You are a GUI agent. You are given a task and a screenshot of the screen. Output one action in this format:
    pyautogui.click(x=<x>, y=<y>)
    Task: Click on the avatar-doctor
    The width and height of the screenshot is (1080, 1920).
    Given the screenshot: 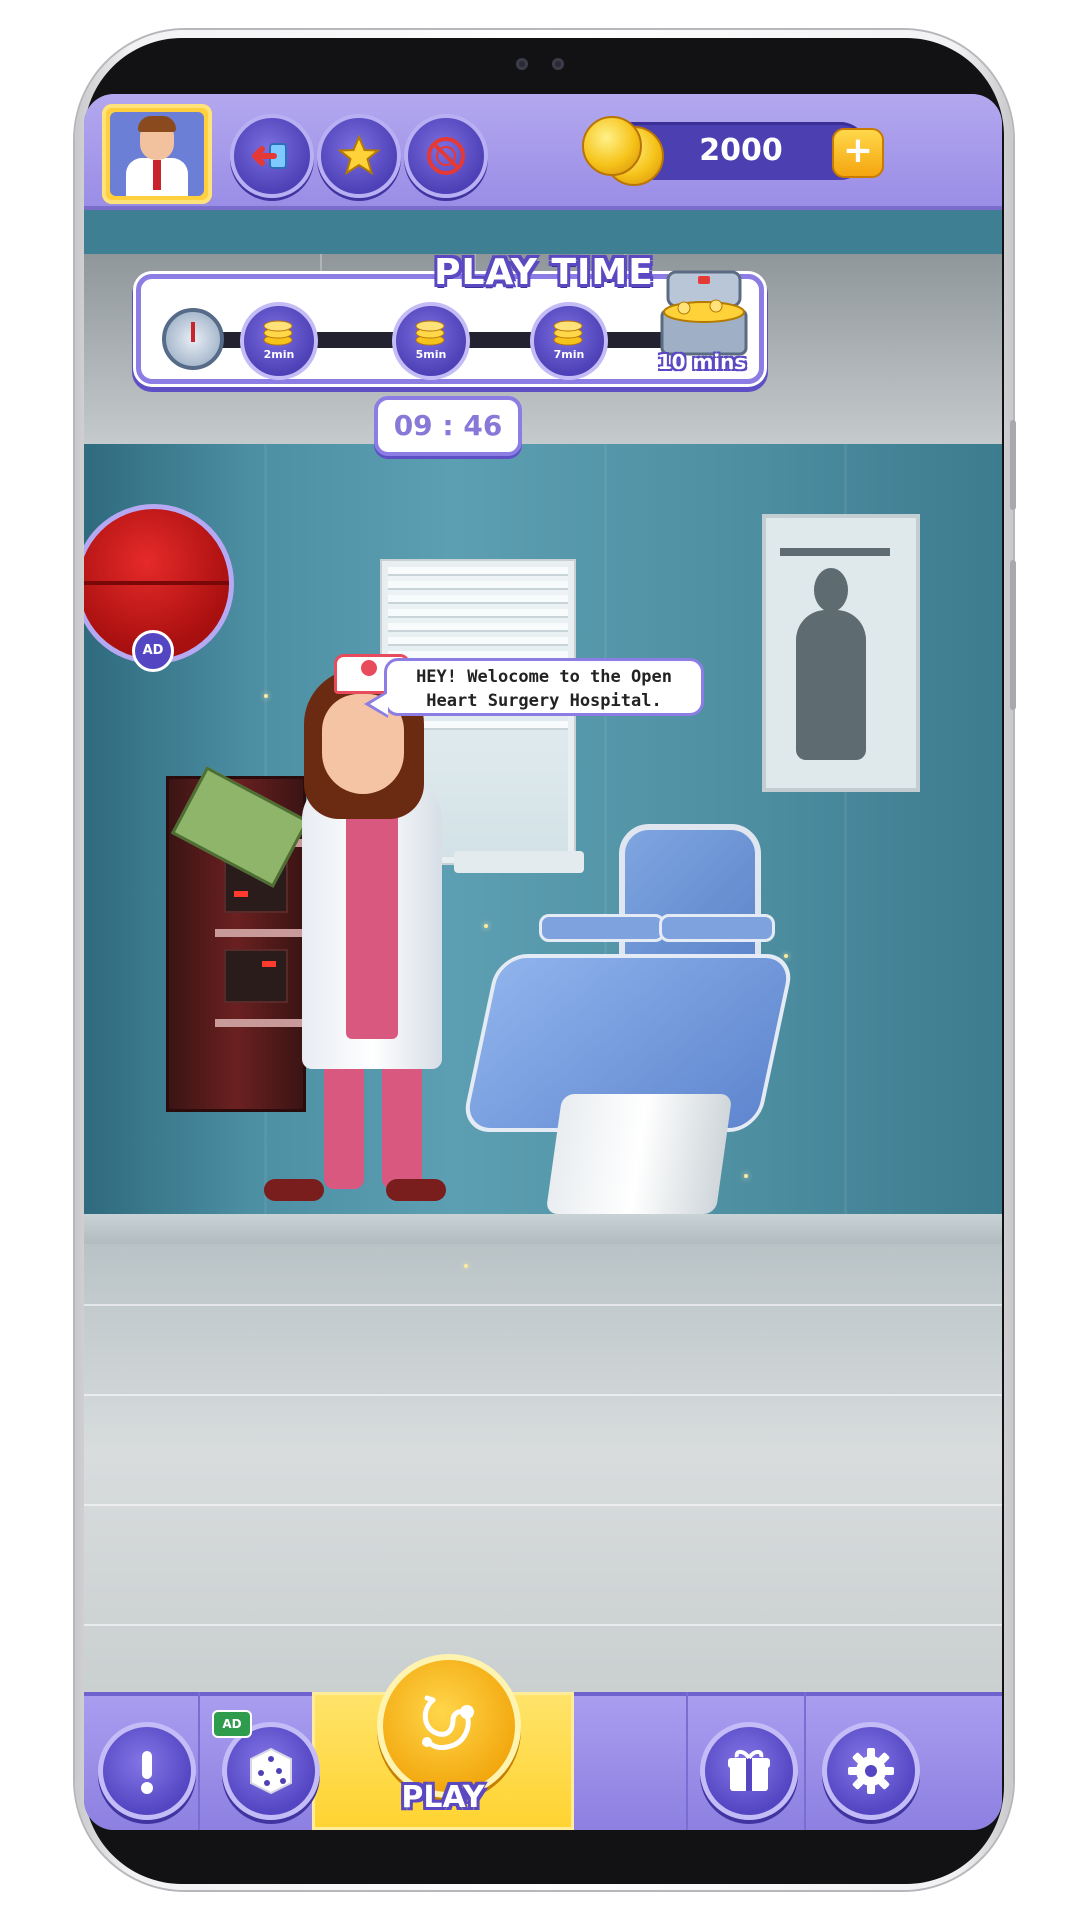 What is the action you would take?
    pyautogui.click(x=157, y=154)
    